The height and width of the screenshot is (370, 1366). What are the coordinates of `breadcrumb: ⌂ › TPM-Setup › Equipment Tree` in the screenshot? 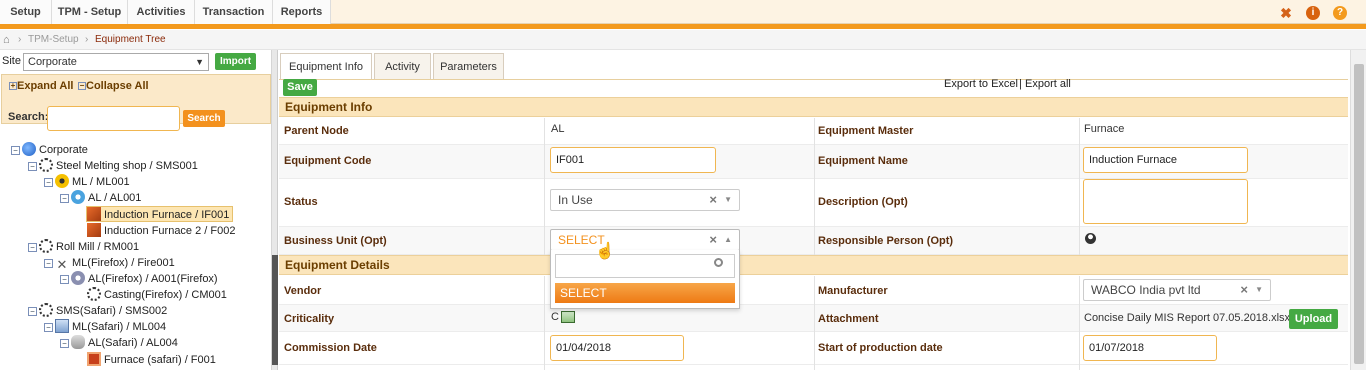 It's located at (683, 40).